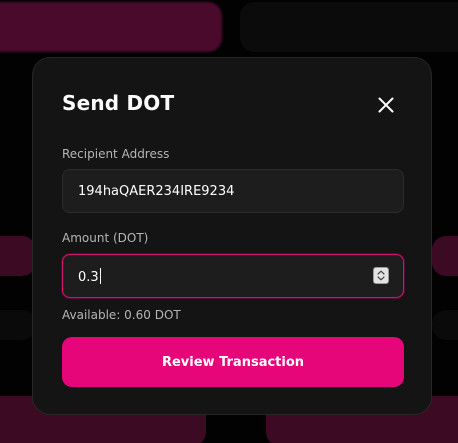 The width and height of the screenshot is (458, 443). I want to click on text-caret, so click(100, 276).